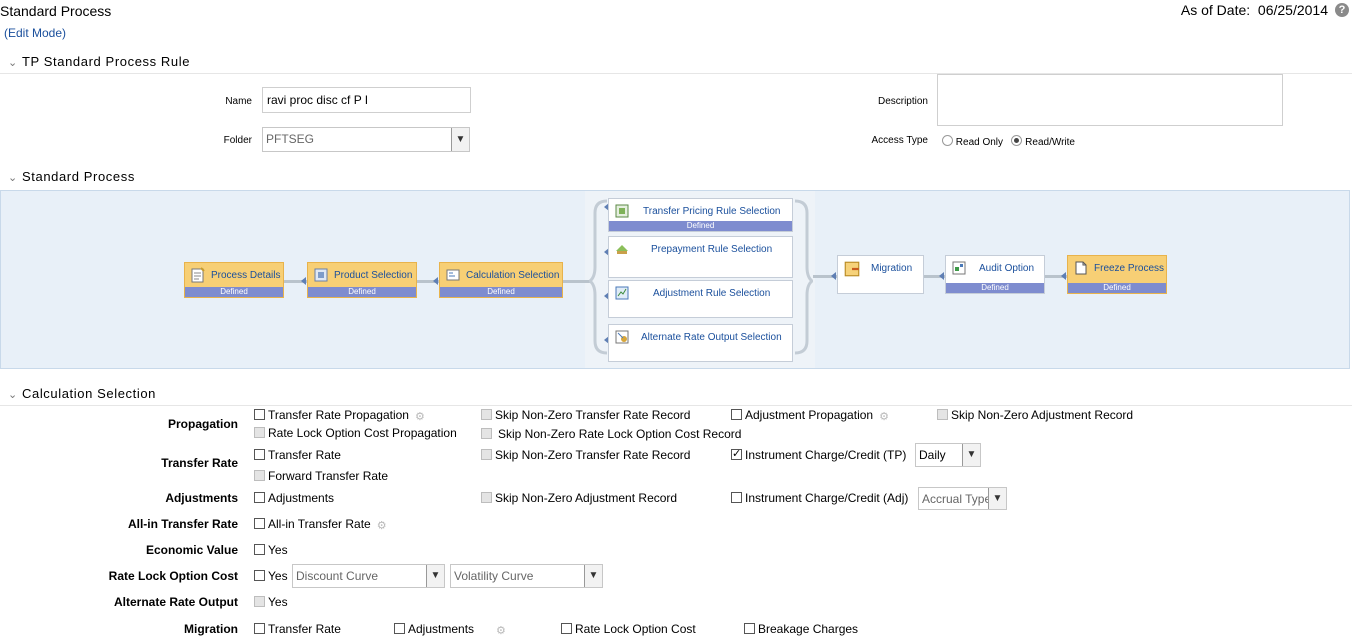  Describe the element at coordinates (271, 602) in the screenshot. I see `alternate-rate-output-option: Yes` at that location.